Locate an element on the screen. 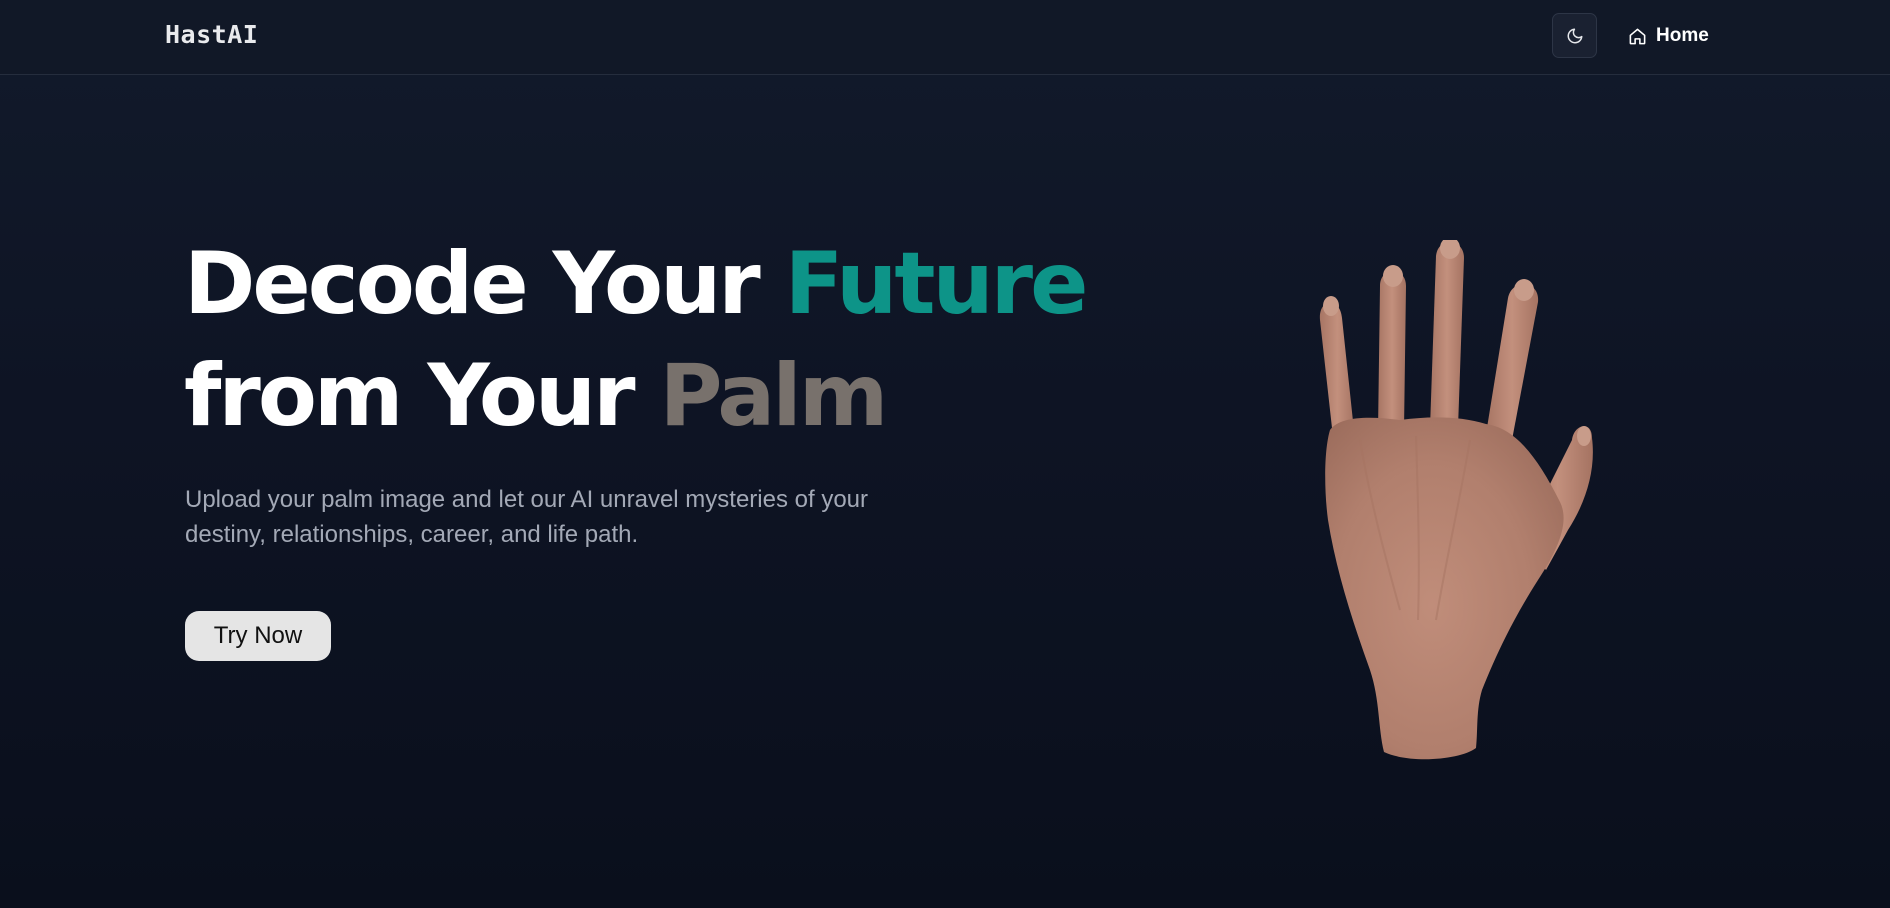 This screenshot has height=908, width=1890. hero-title-accent-future: Future is located at coordinates (936, 284).